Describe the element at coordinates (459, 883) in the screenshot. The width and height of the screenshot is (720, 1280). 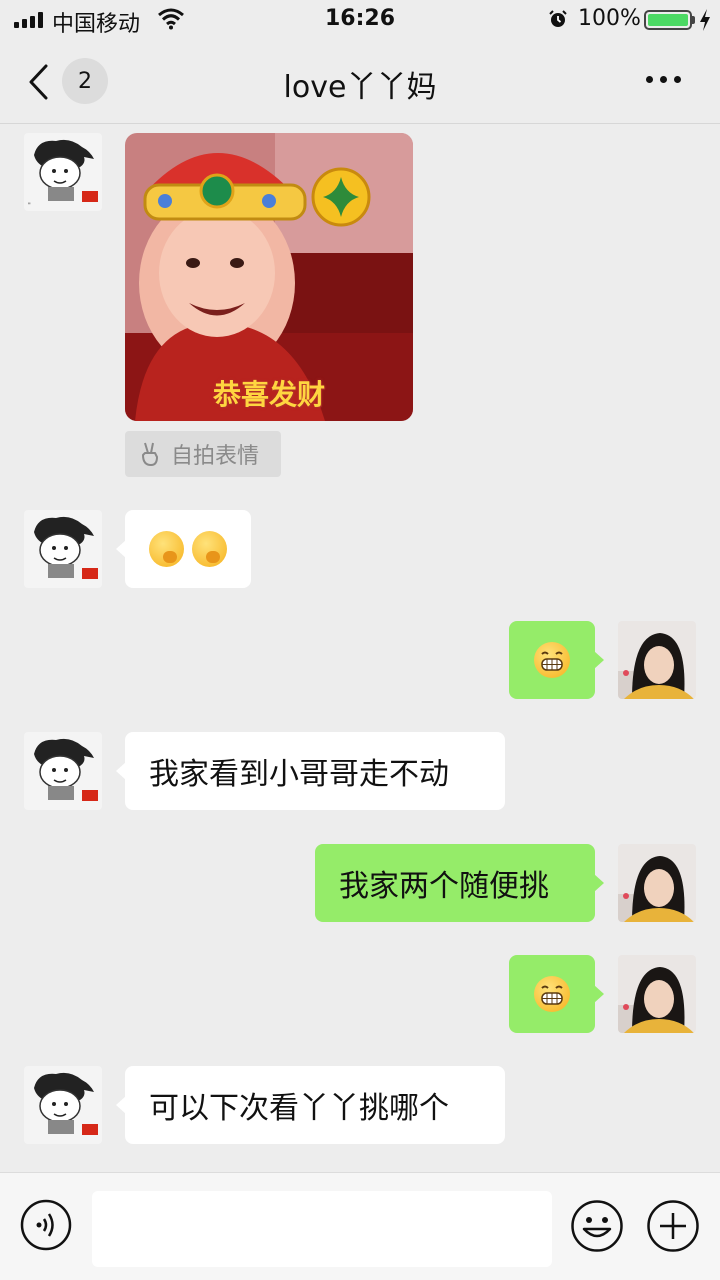
I see `message-bubble: 我家两个随便挑` at that location.